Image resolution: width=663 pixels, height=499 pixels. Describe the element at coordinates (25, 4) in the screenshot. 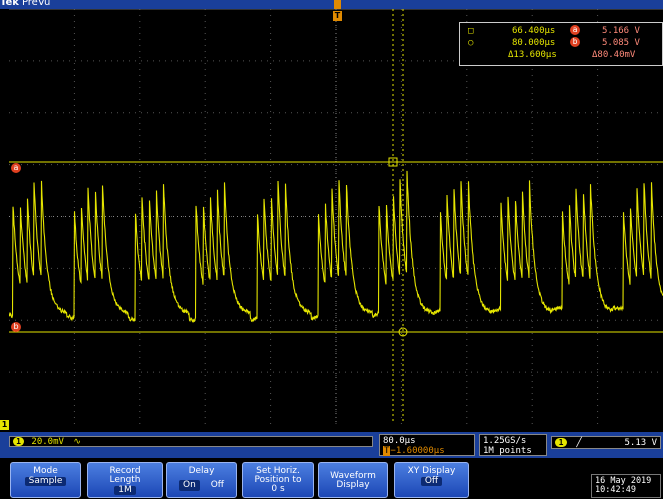

I see `brand-label: Tek PreVu` at that location.